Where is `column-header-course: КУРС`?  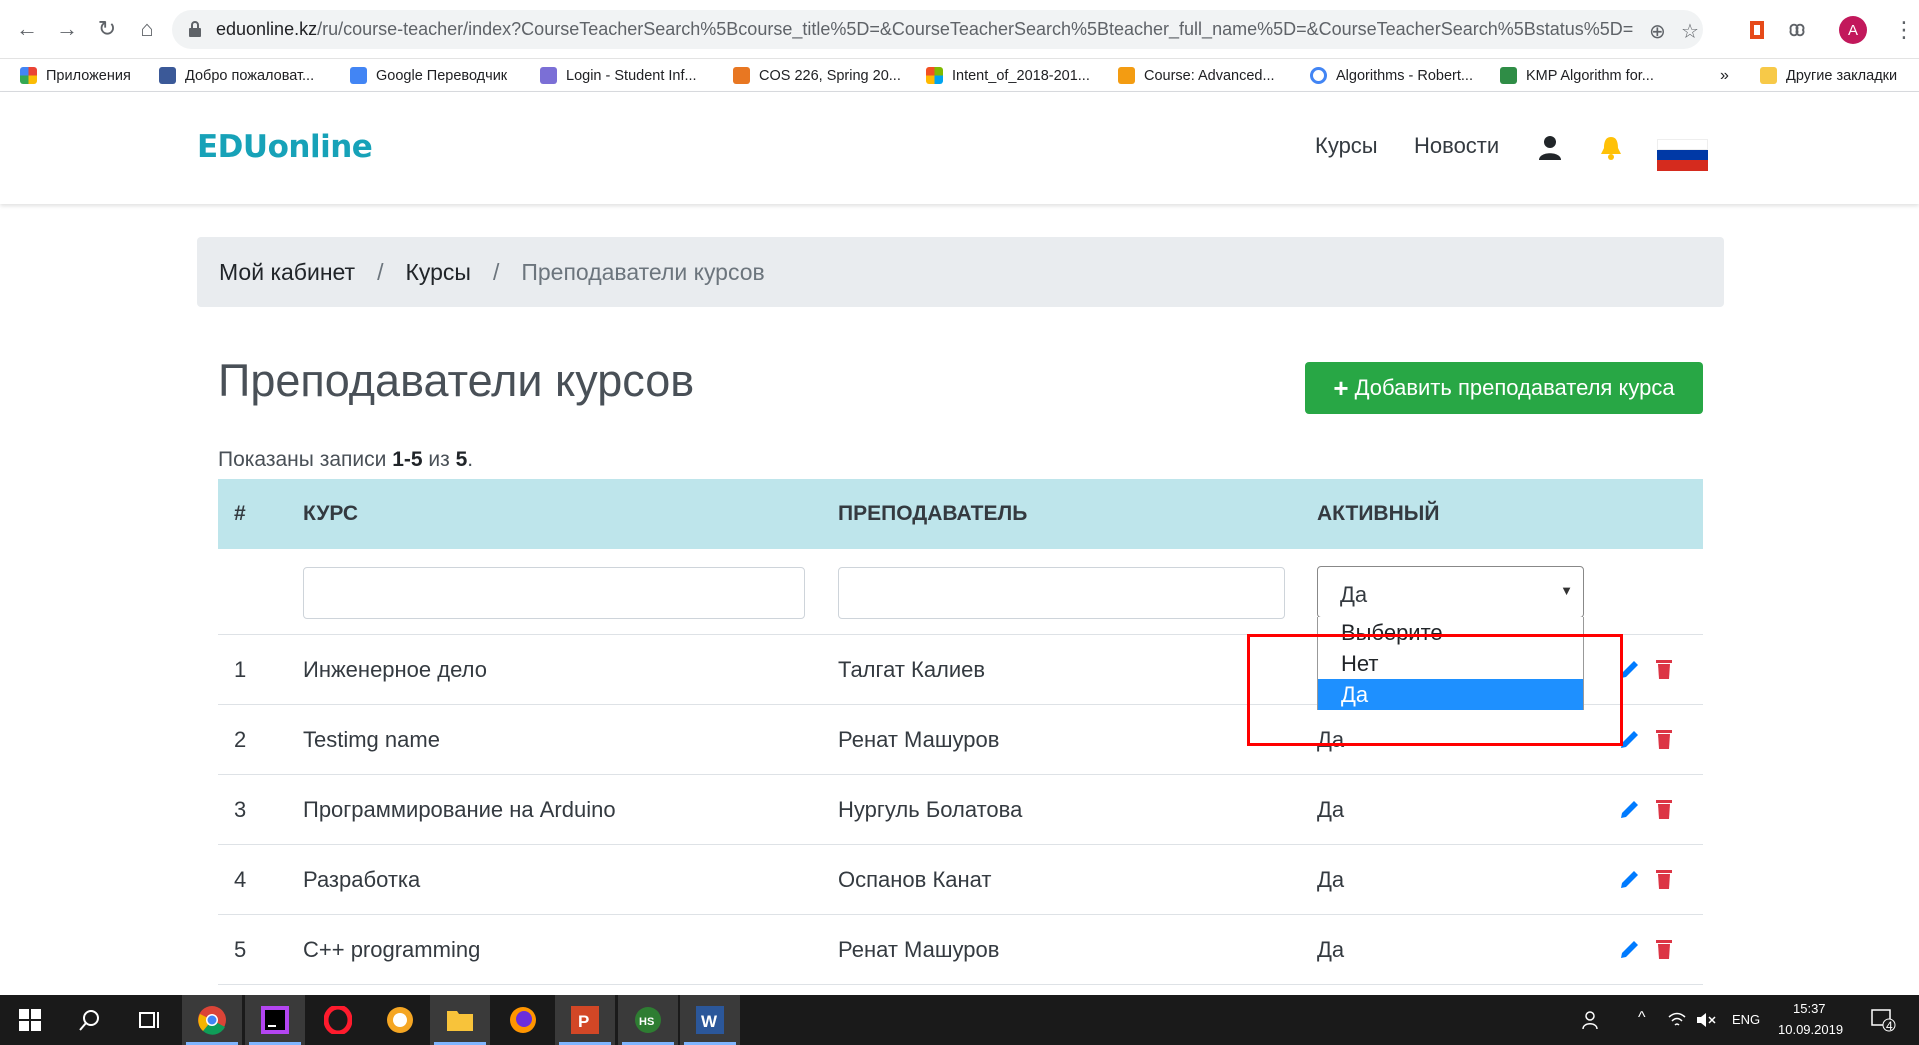
column-header-course: КУРС is located at coordinates (330, 514).